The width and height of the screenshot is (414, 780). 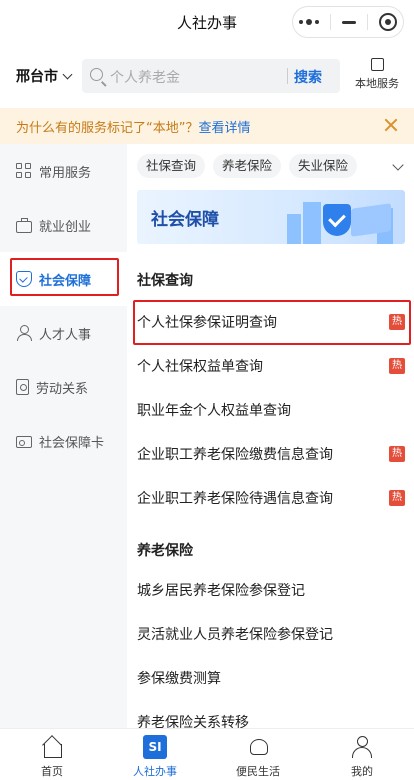 I want to click on search-row: 邢台市 个人养老金 搜索 本地服务, so click(x=207, y=76).